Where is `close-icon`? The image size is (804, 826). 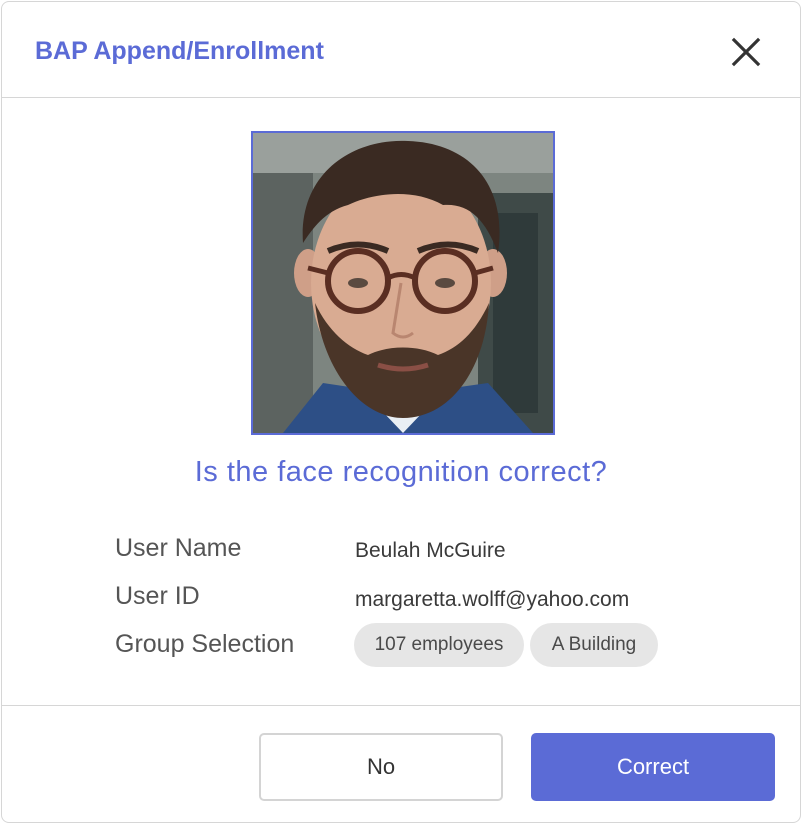 close-icon is located at coordinates (746, 52).